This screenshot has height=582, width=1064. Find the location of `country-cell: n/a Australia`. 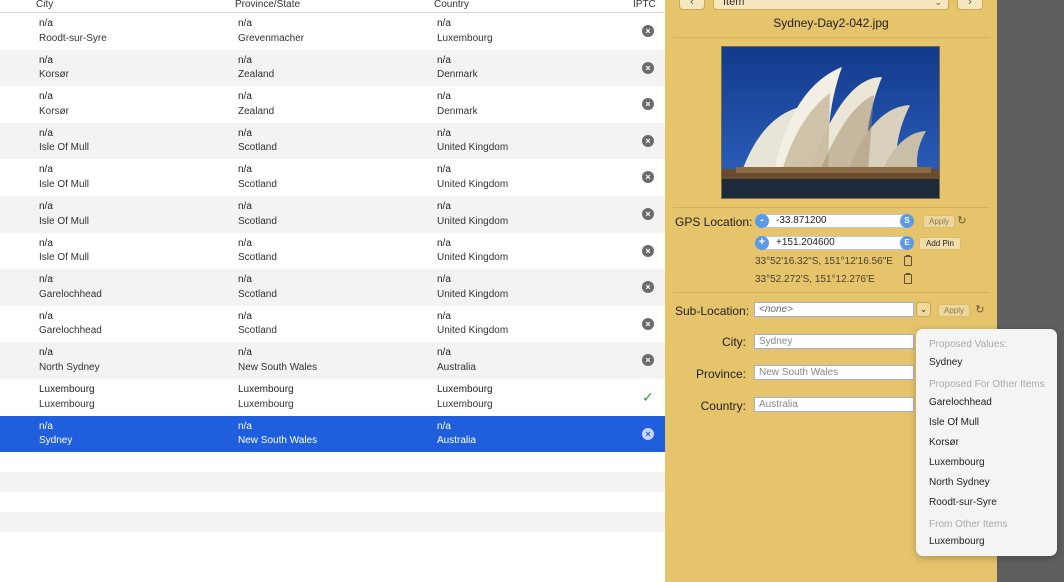

country-cell: n/a Australia is located at coordinates (456, 360).